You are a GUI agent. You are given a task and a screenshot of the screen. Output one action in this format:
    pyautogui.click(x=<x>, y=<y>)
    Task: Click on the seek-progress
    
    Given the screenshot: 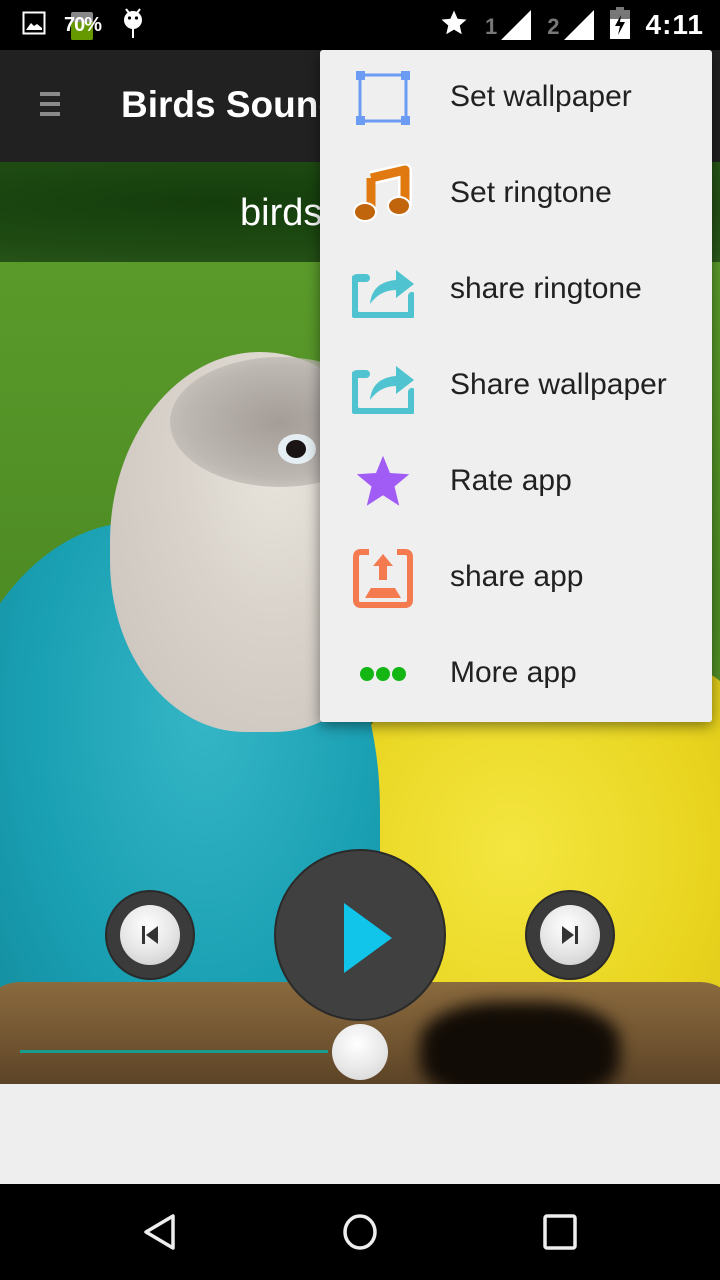 What is the action you would take?
    pyautogui.click(x=174, y=1051)
    